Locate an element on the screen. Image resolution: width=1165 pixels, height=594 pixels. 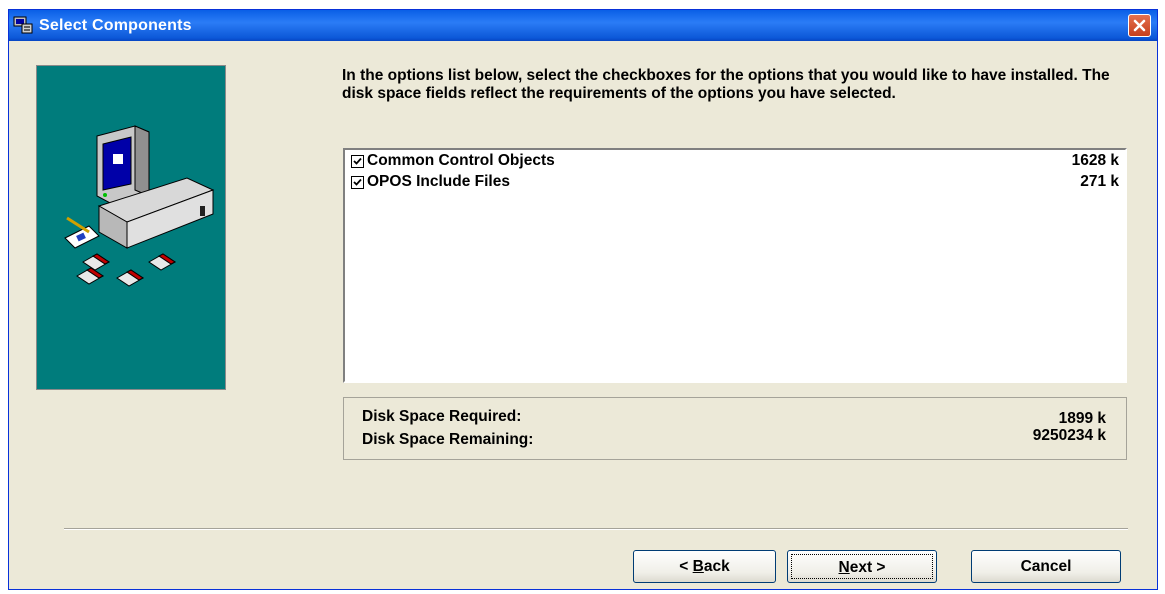
disk-required-row: Disk Space Required: 1899 k is located at coordinates (734, 417).